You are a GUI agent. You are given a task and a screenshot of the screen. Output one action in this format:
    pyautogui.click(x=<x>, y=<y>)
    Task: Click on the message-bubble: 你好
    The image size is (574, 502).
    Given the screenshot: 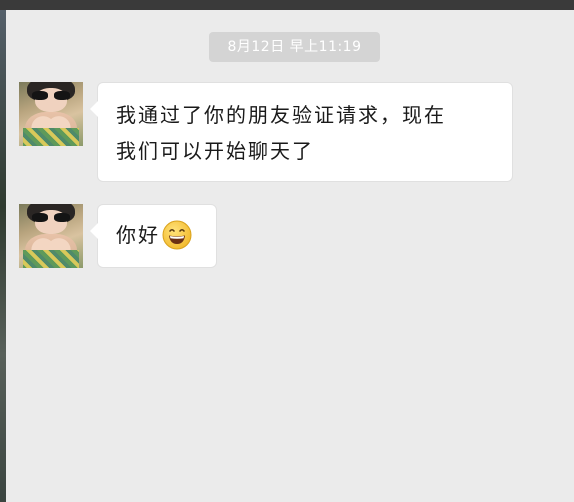 What is the action you would take?
    pyautogui.click(x=153, y=236)
    